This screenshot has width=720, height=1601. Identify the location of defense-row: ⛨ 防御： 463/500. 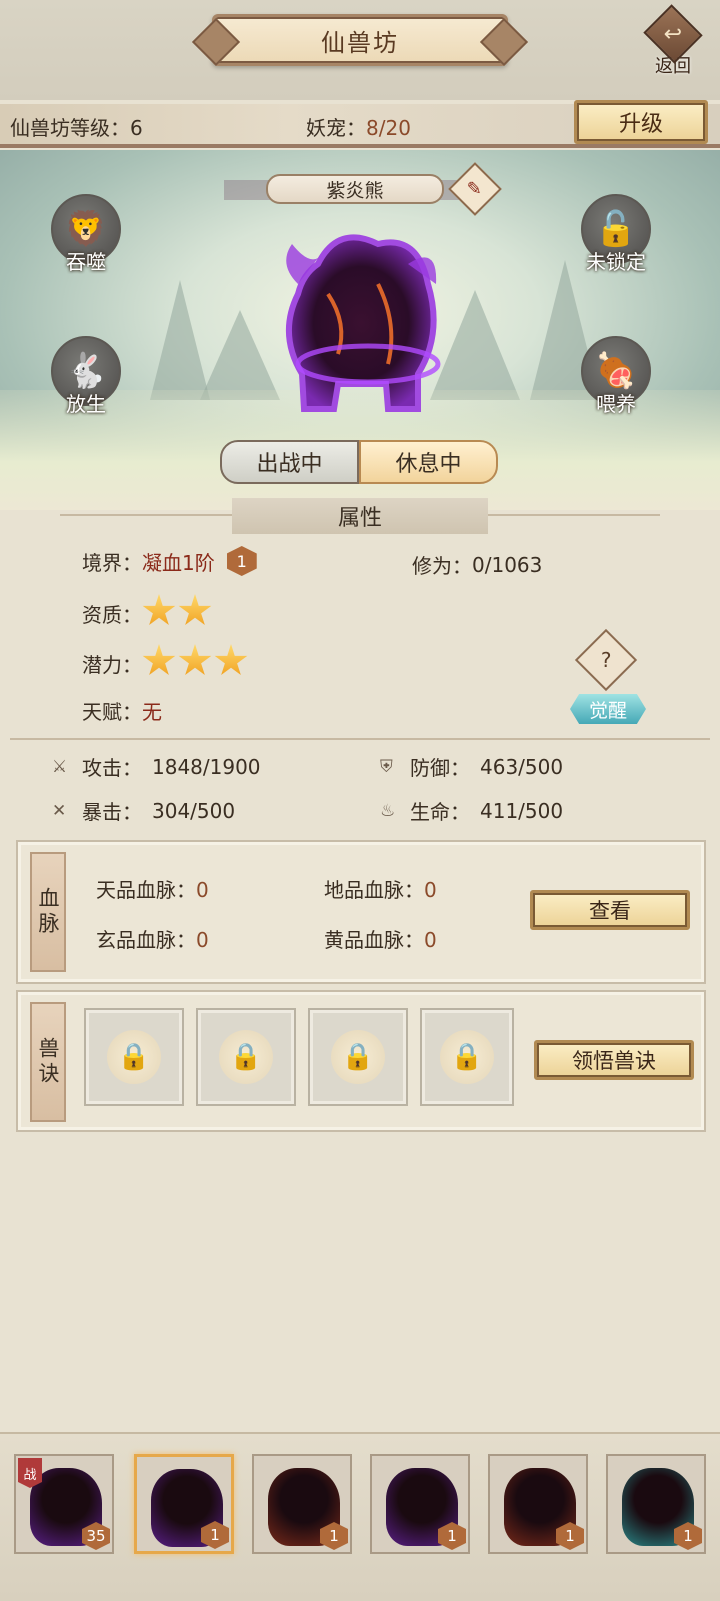
(471, 766).